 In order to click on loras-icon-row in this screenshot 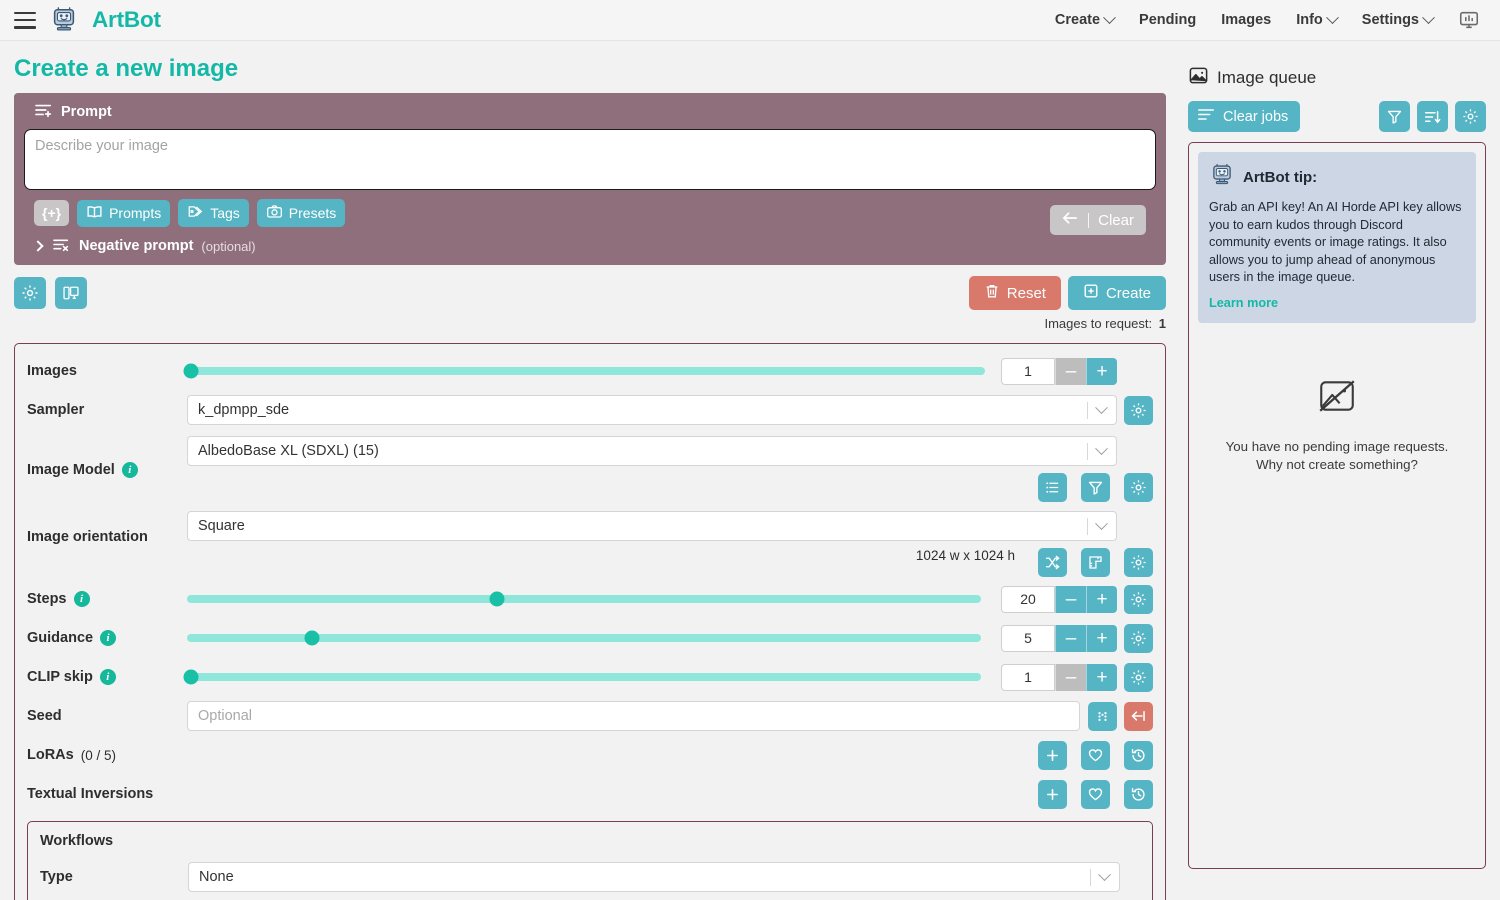, I will do `click(690, 755)`.